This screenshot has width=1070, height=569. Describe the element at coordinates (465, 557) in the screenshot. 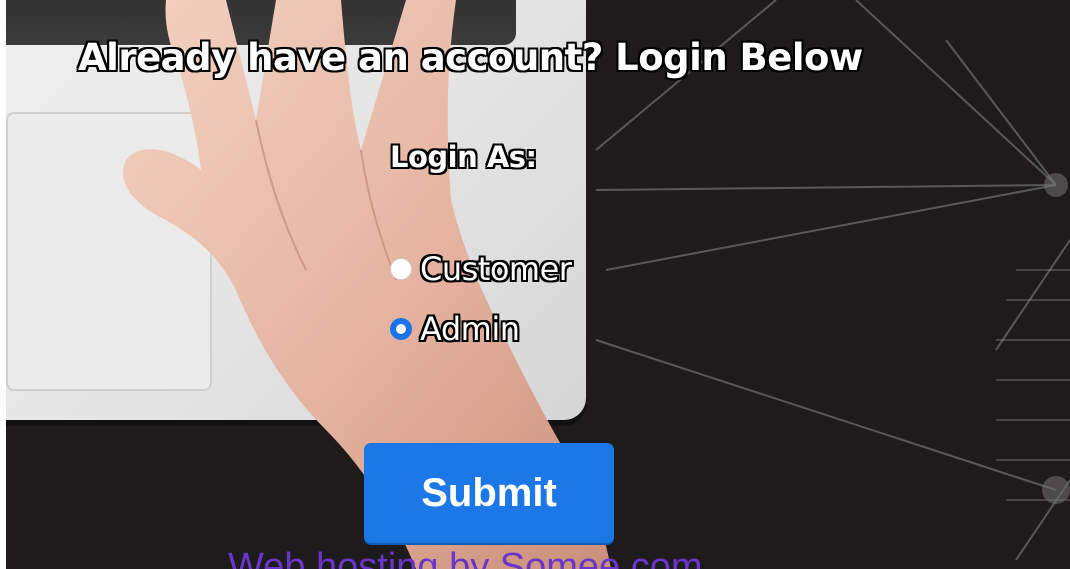

I see `web-hosting-link: Web hosting by Somee.com` at that location.